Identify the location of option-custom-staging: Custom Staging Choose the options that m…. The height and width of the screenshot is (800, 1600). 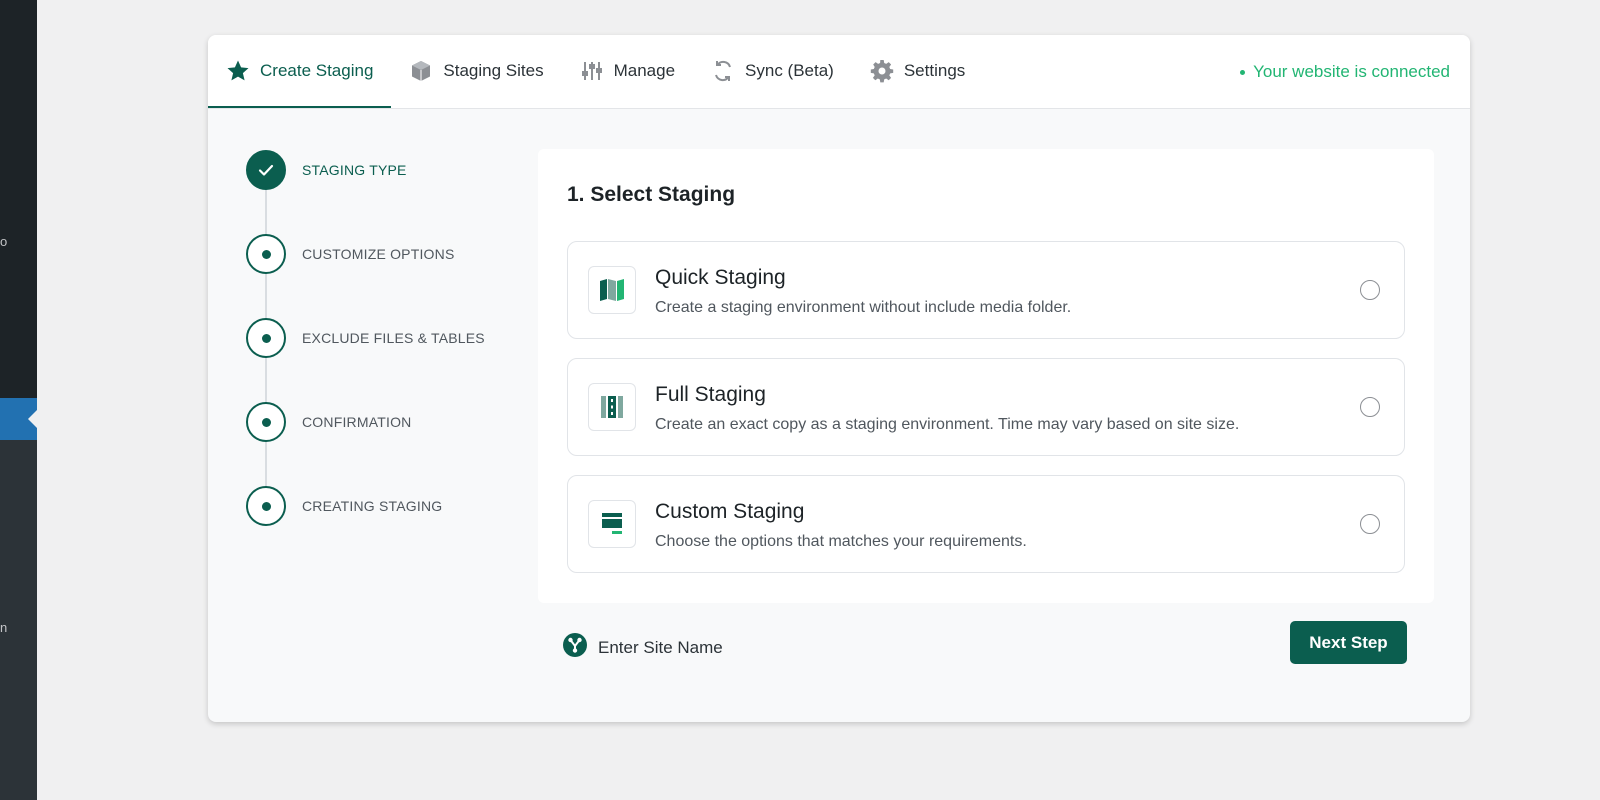
(986, 524).